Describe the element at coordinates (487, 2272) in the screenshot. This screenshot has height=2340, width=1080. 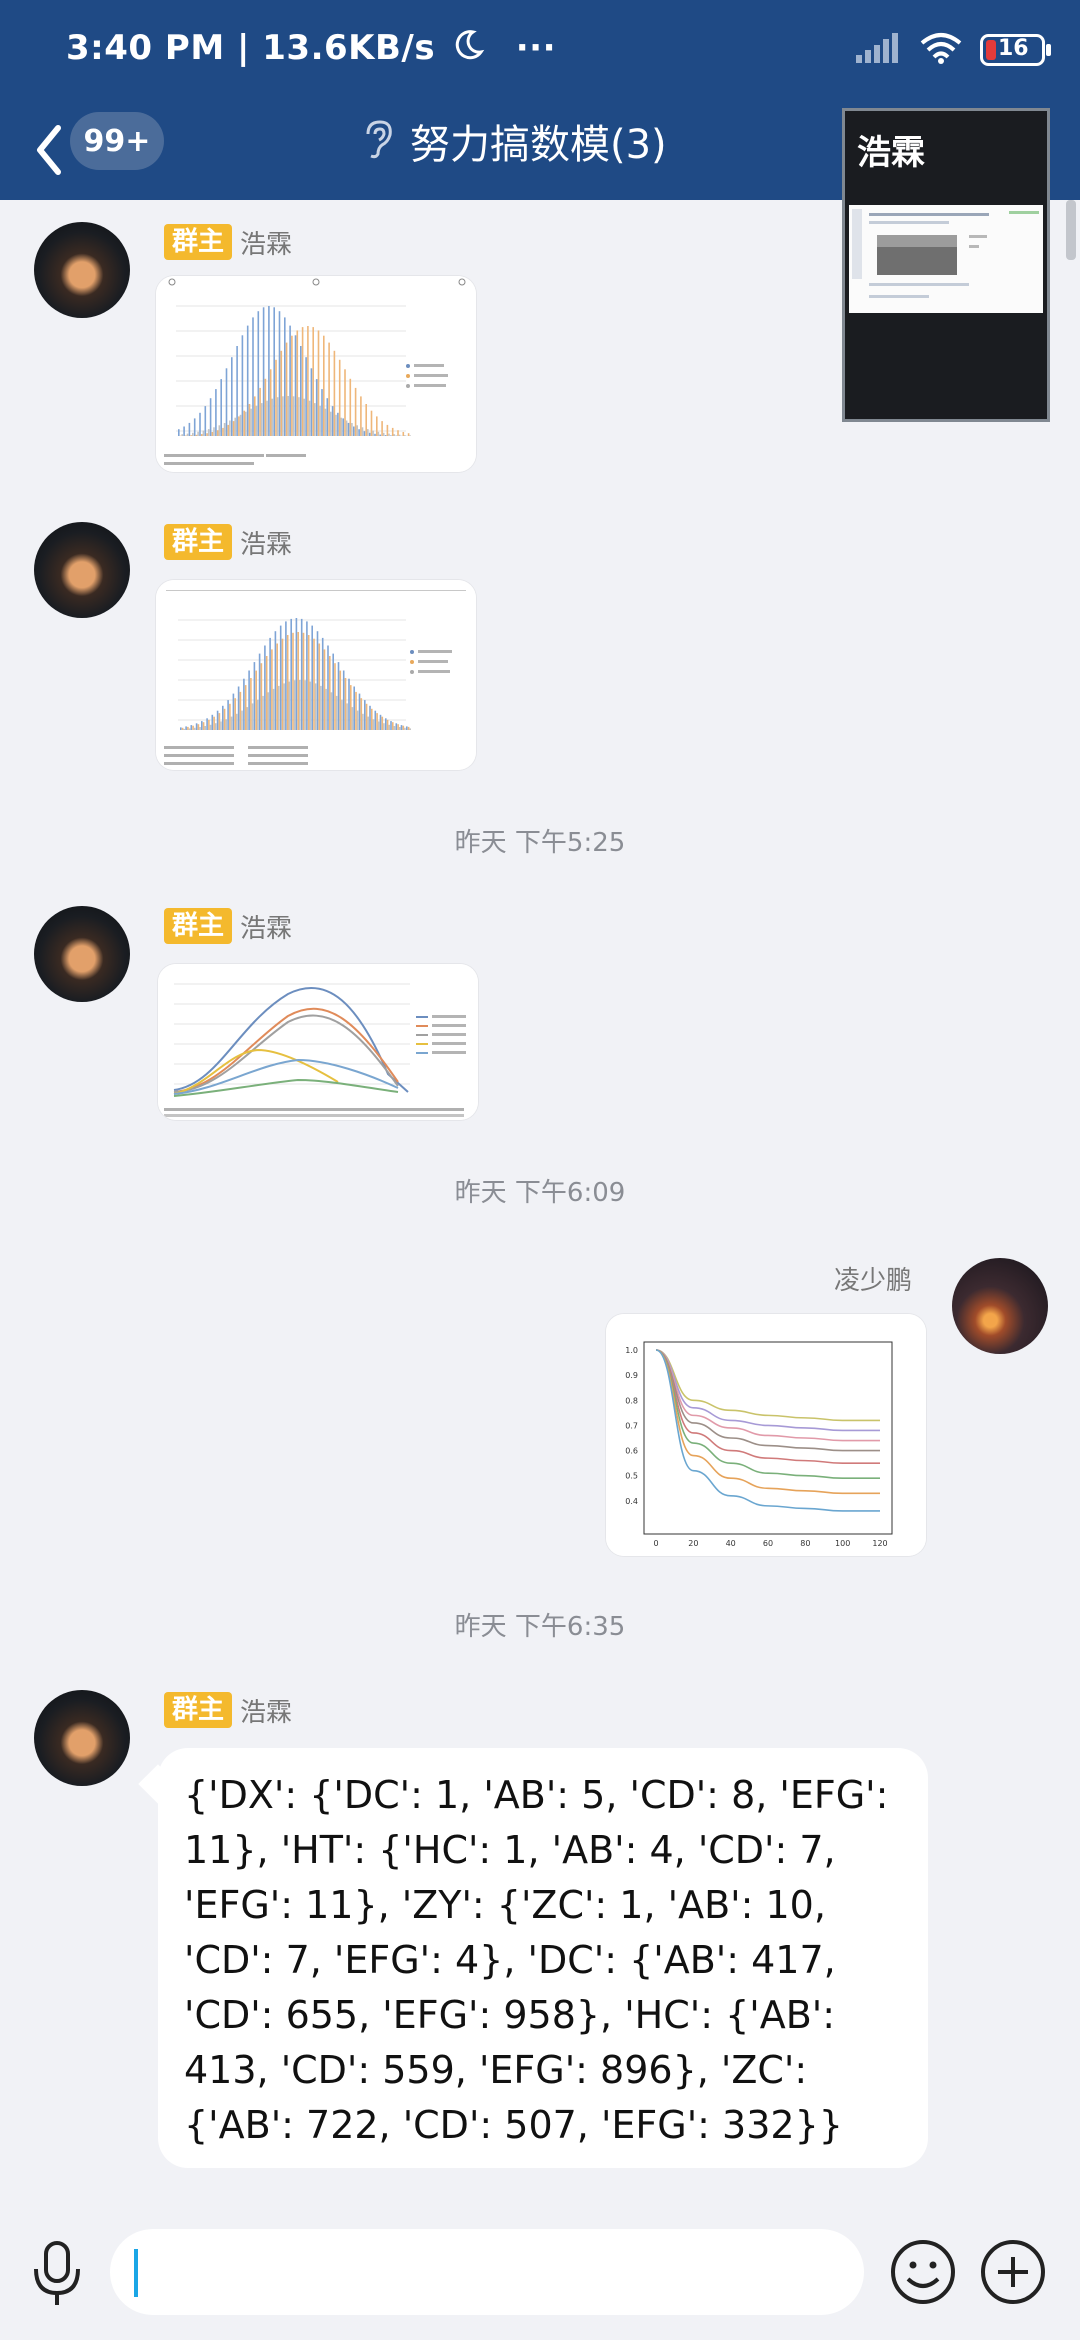
I see `message-input` at that location.